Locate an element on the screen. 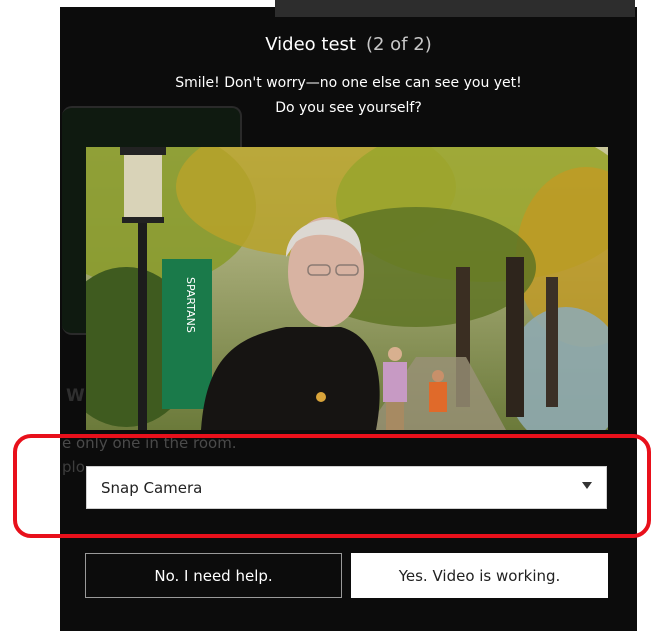  camera-select: Snap Camera is located at coordinates (346, 487).